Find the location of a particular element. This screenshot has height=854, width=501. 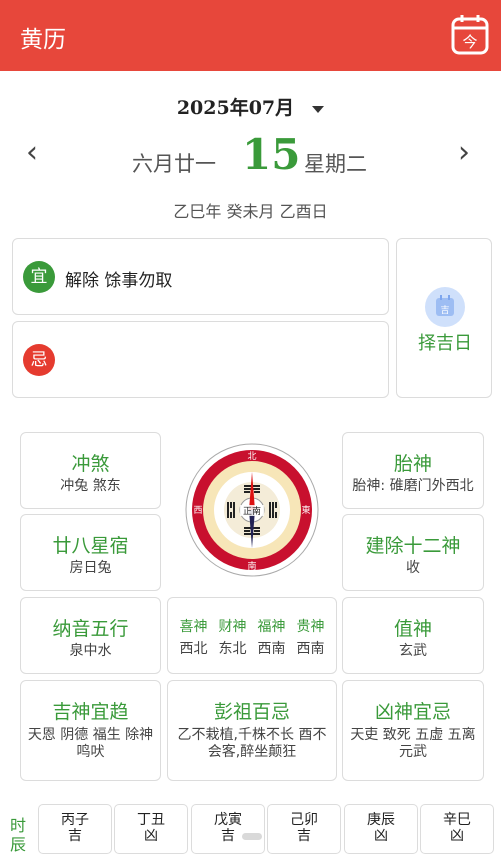

compass-north: 北 is located at coordinates (251, 456).